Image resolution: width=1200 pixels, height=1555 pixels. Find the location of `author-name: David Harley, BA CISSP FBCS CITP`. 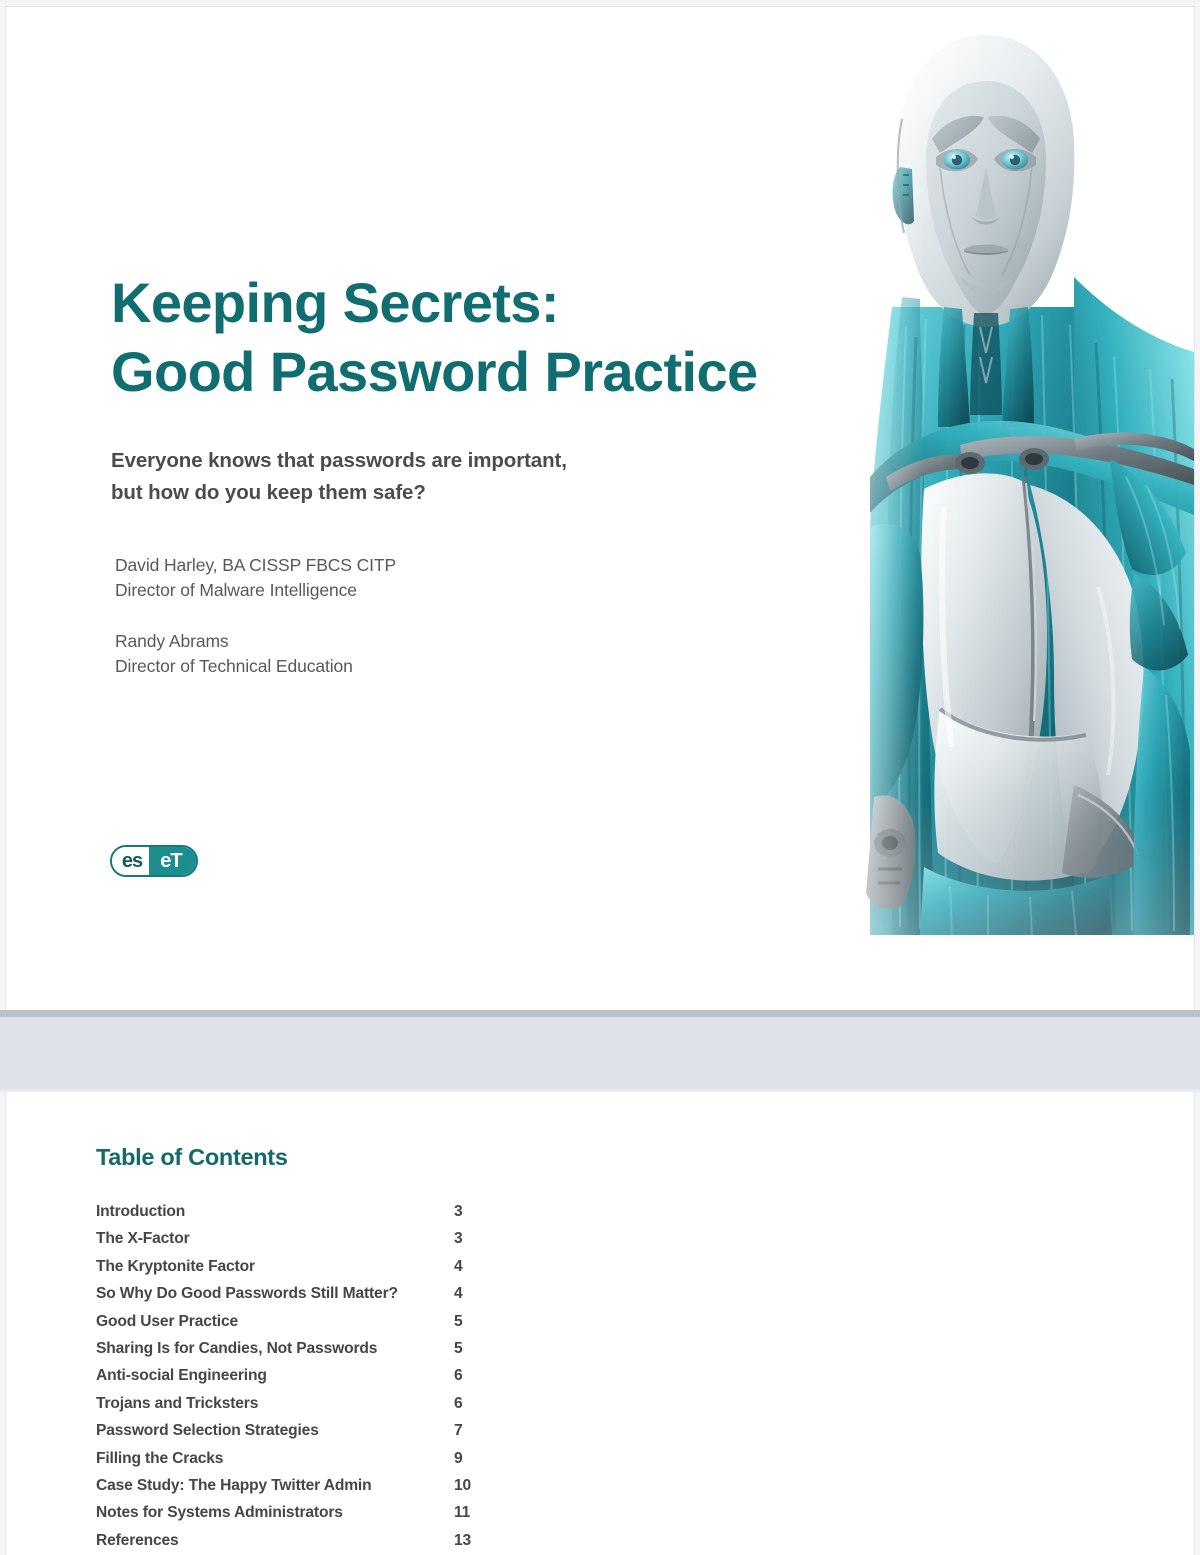

author-name: David Harley, BA CISSP FBCS CITP is located at coordinates (256, 565).